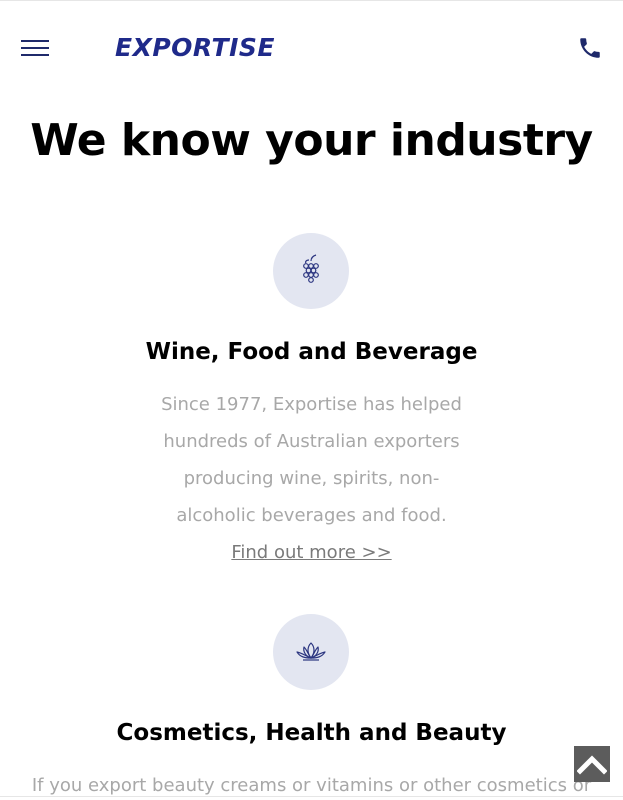 The width and height of the screenshot is (623, 800). I want to click on industry-title: Cosmetics, Health and Beauty, so click(311, 733).